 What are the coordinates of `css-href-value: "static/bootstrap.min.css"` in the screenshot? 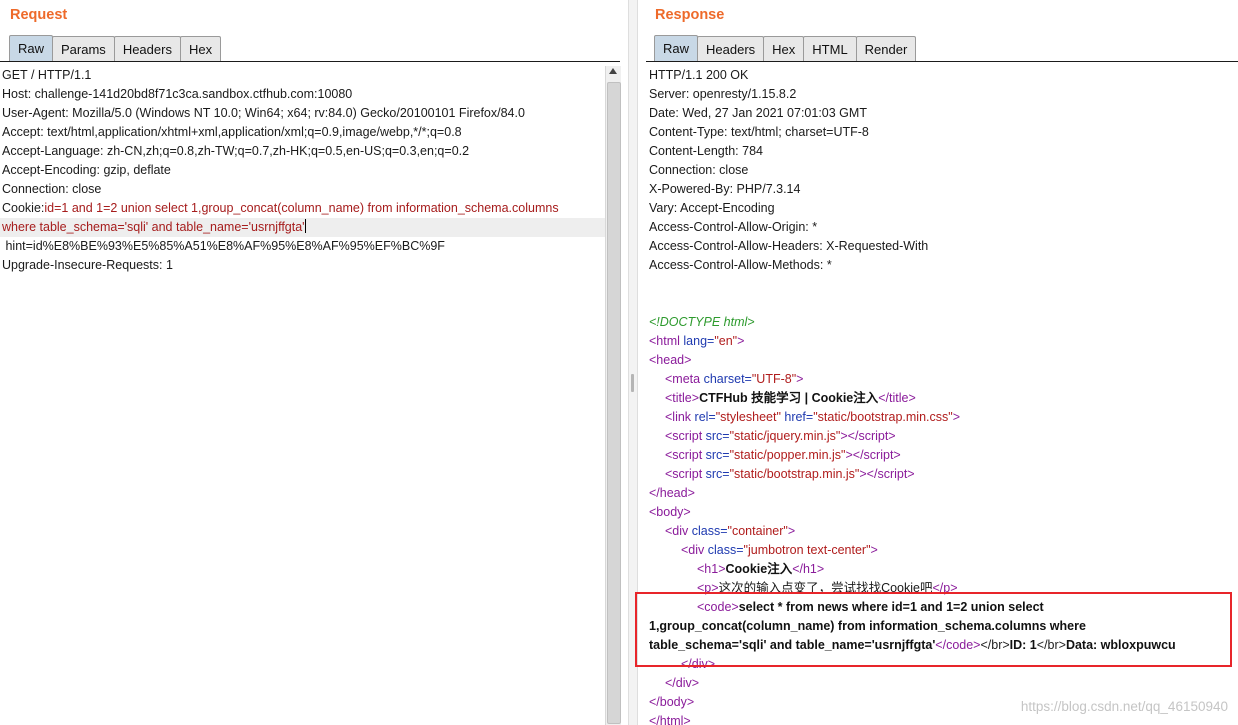 It's located at (883, 417).